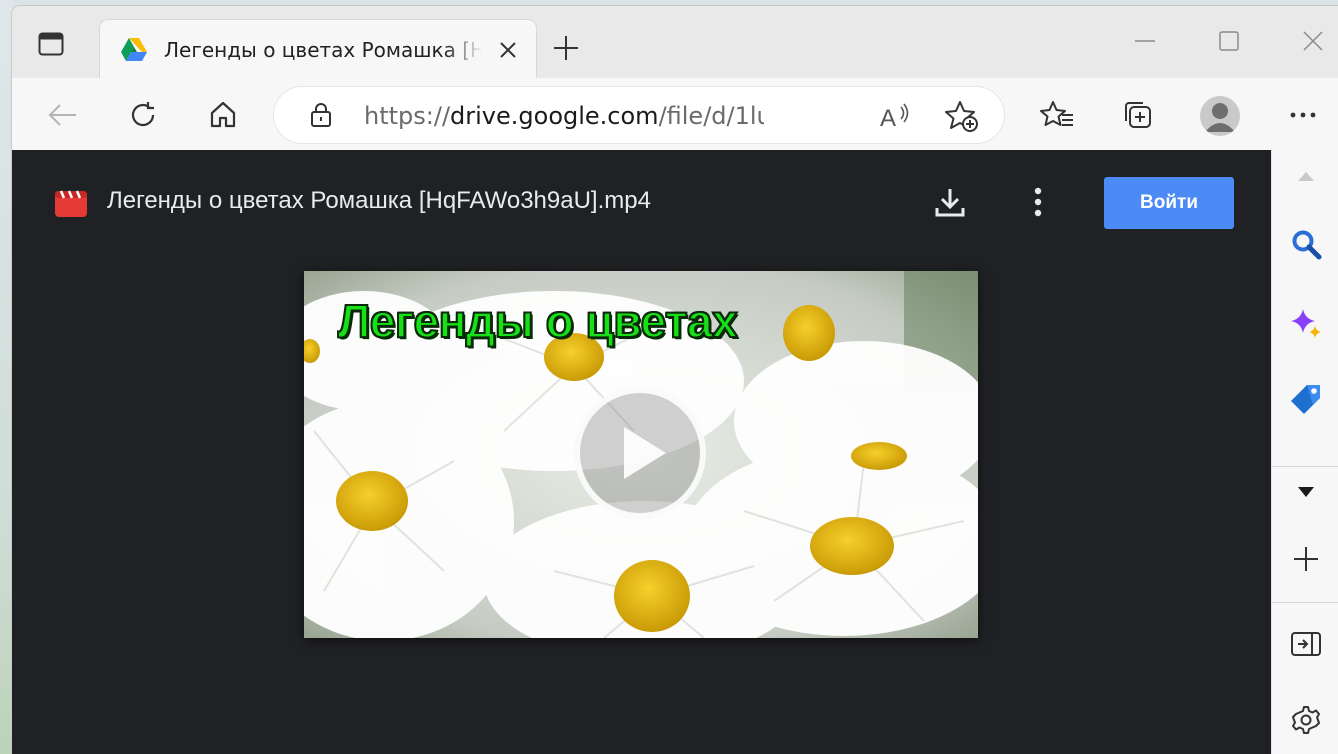 This screenshot has width=1338, height=754. I want to click on tab-actions-button, so click(51, 46).